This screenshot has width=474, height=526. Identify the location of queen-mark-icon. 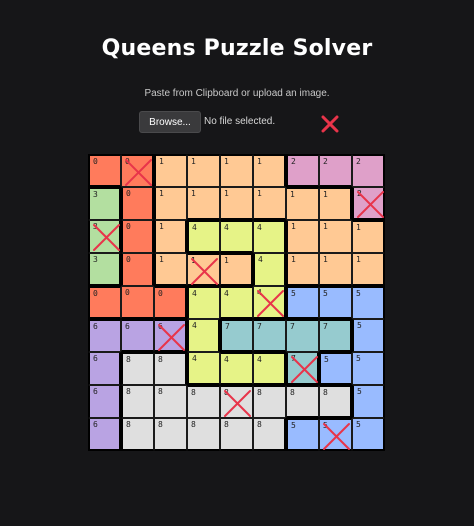
(138, 172).